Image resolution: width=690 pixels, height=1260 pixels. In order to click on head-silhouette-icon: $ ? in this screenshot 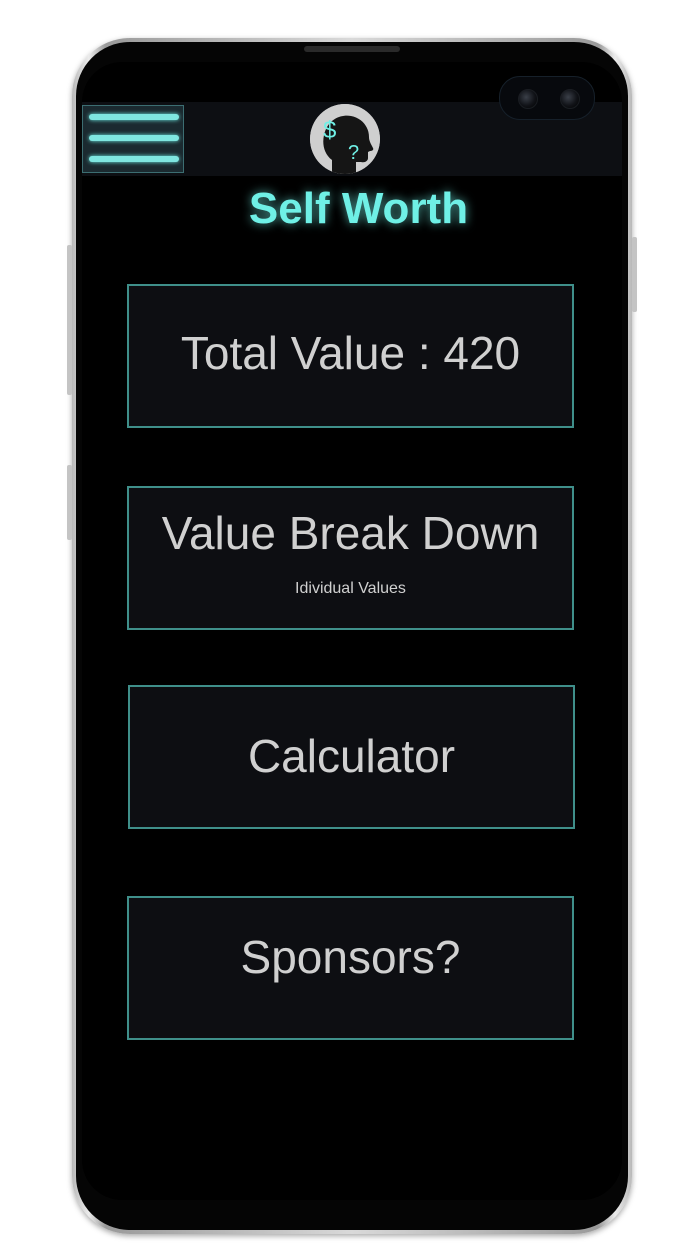, I will do `click(345, 139)`.